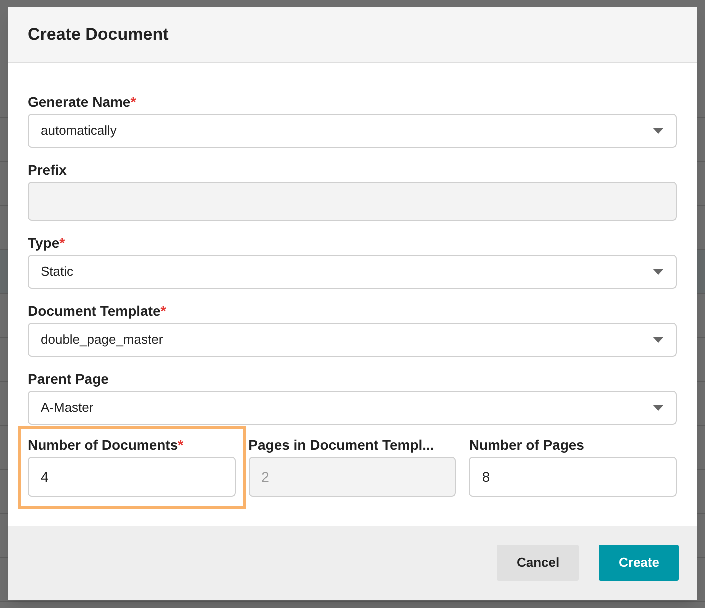  I want to click on cancel-button: Cancel, so click(538, 563).